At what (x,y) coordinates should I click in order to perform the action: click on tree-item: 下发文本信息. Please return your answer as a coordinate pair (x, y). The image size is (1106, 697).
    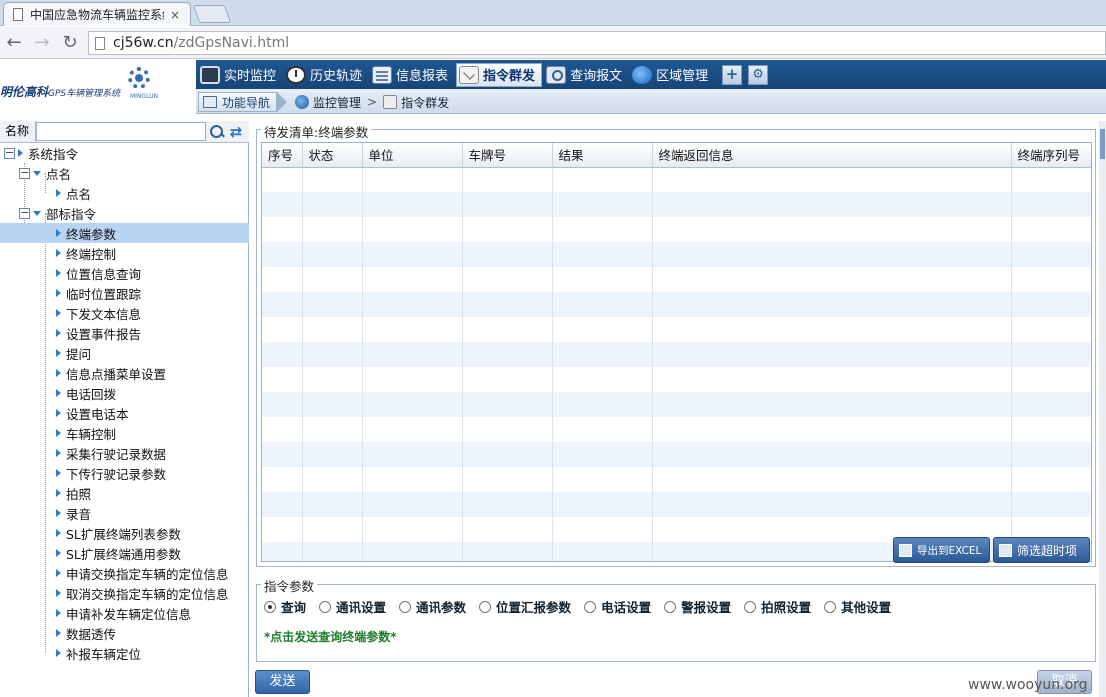
    Looking at the image, I should click on (124, 313).